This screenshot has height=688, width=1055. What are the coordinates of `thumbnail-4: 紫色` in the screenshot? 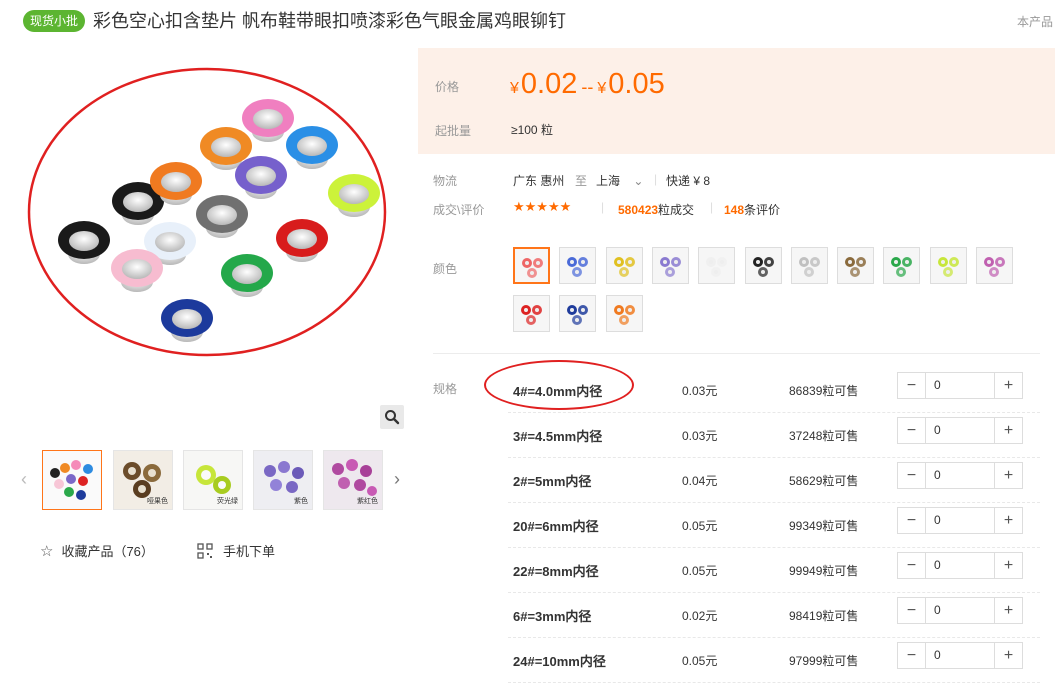 It's located at (283, 480).